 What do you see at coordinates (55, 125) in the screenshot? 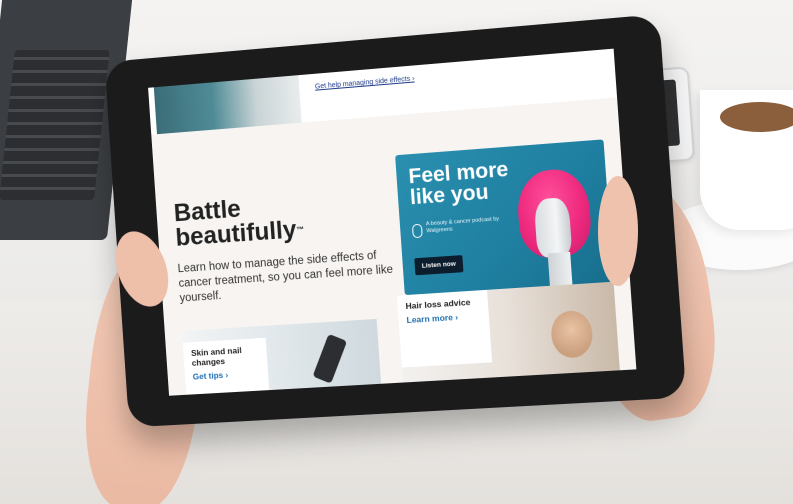
I see `laptop-keyboard` at bounding box center [55, 125].